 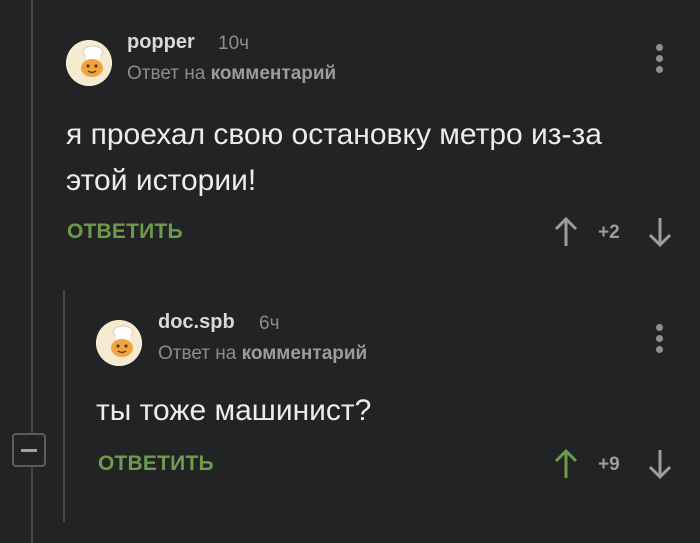 I want to click on collapse-thread-button, so click(x=29, y=450).